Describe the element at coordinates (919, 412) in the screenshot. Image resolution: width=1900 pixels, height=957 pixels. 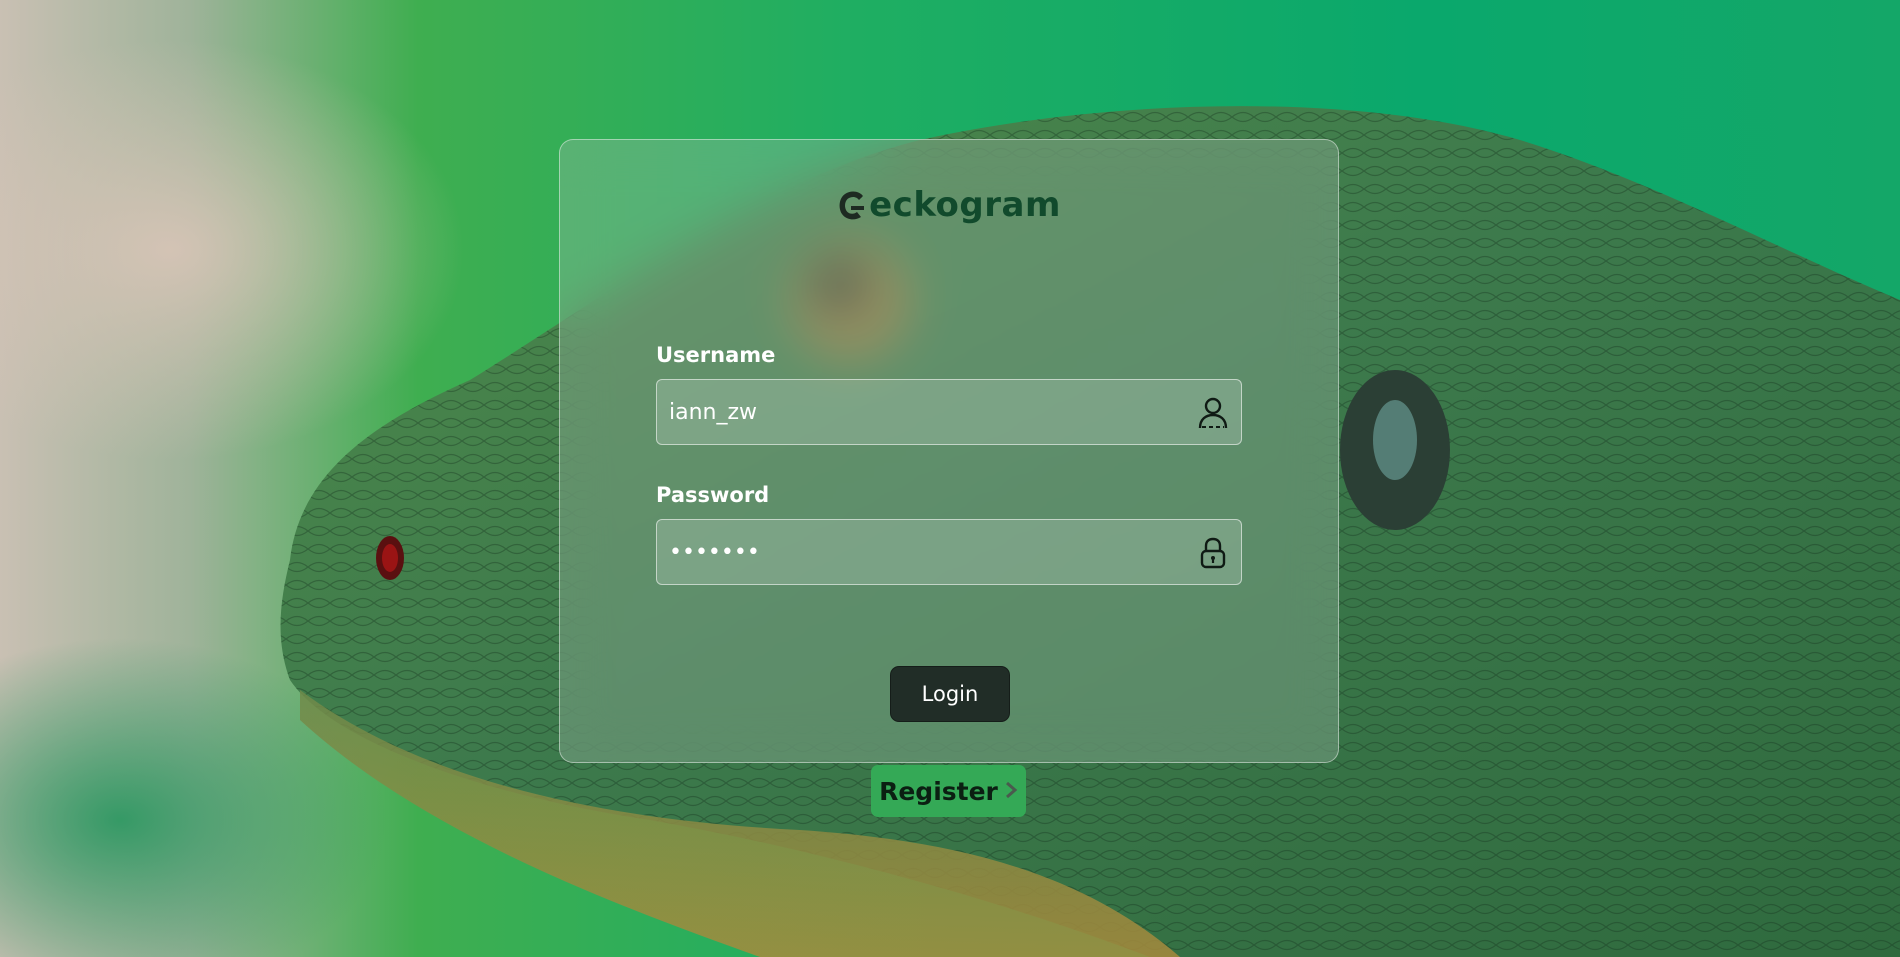
I see `username-input` at that location.